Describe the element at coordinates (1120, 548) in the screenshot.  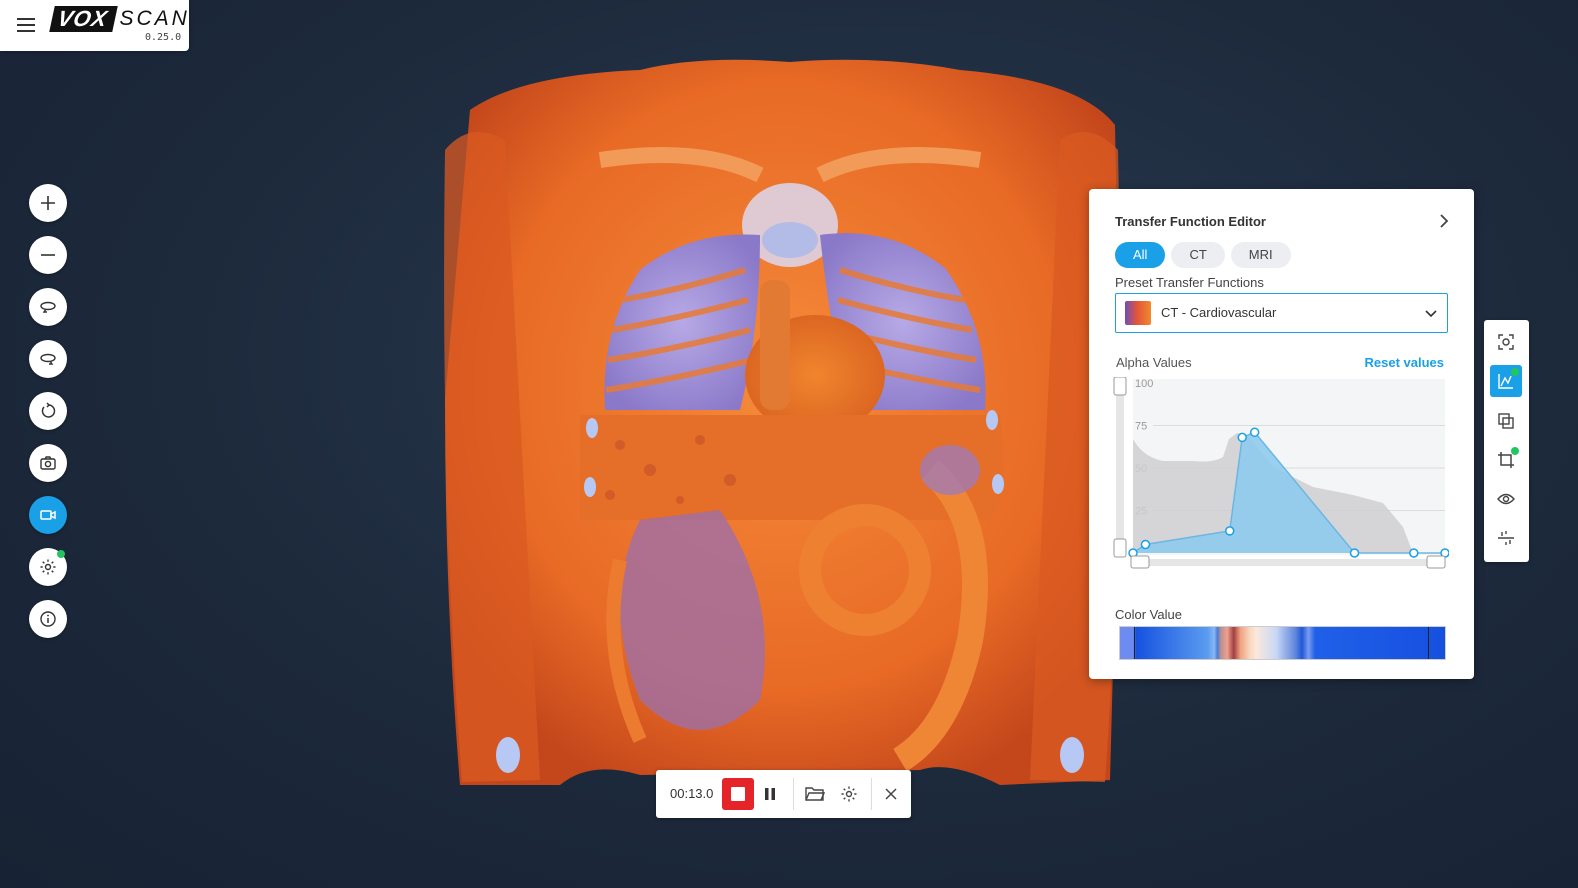
I see `alpha-min-handle` at that location.